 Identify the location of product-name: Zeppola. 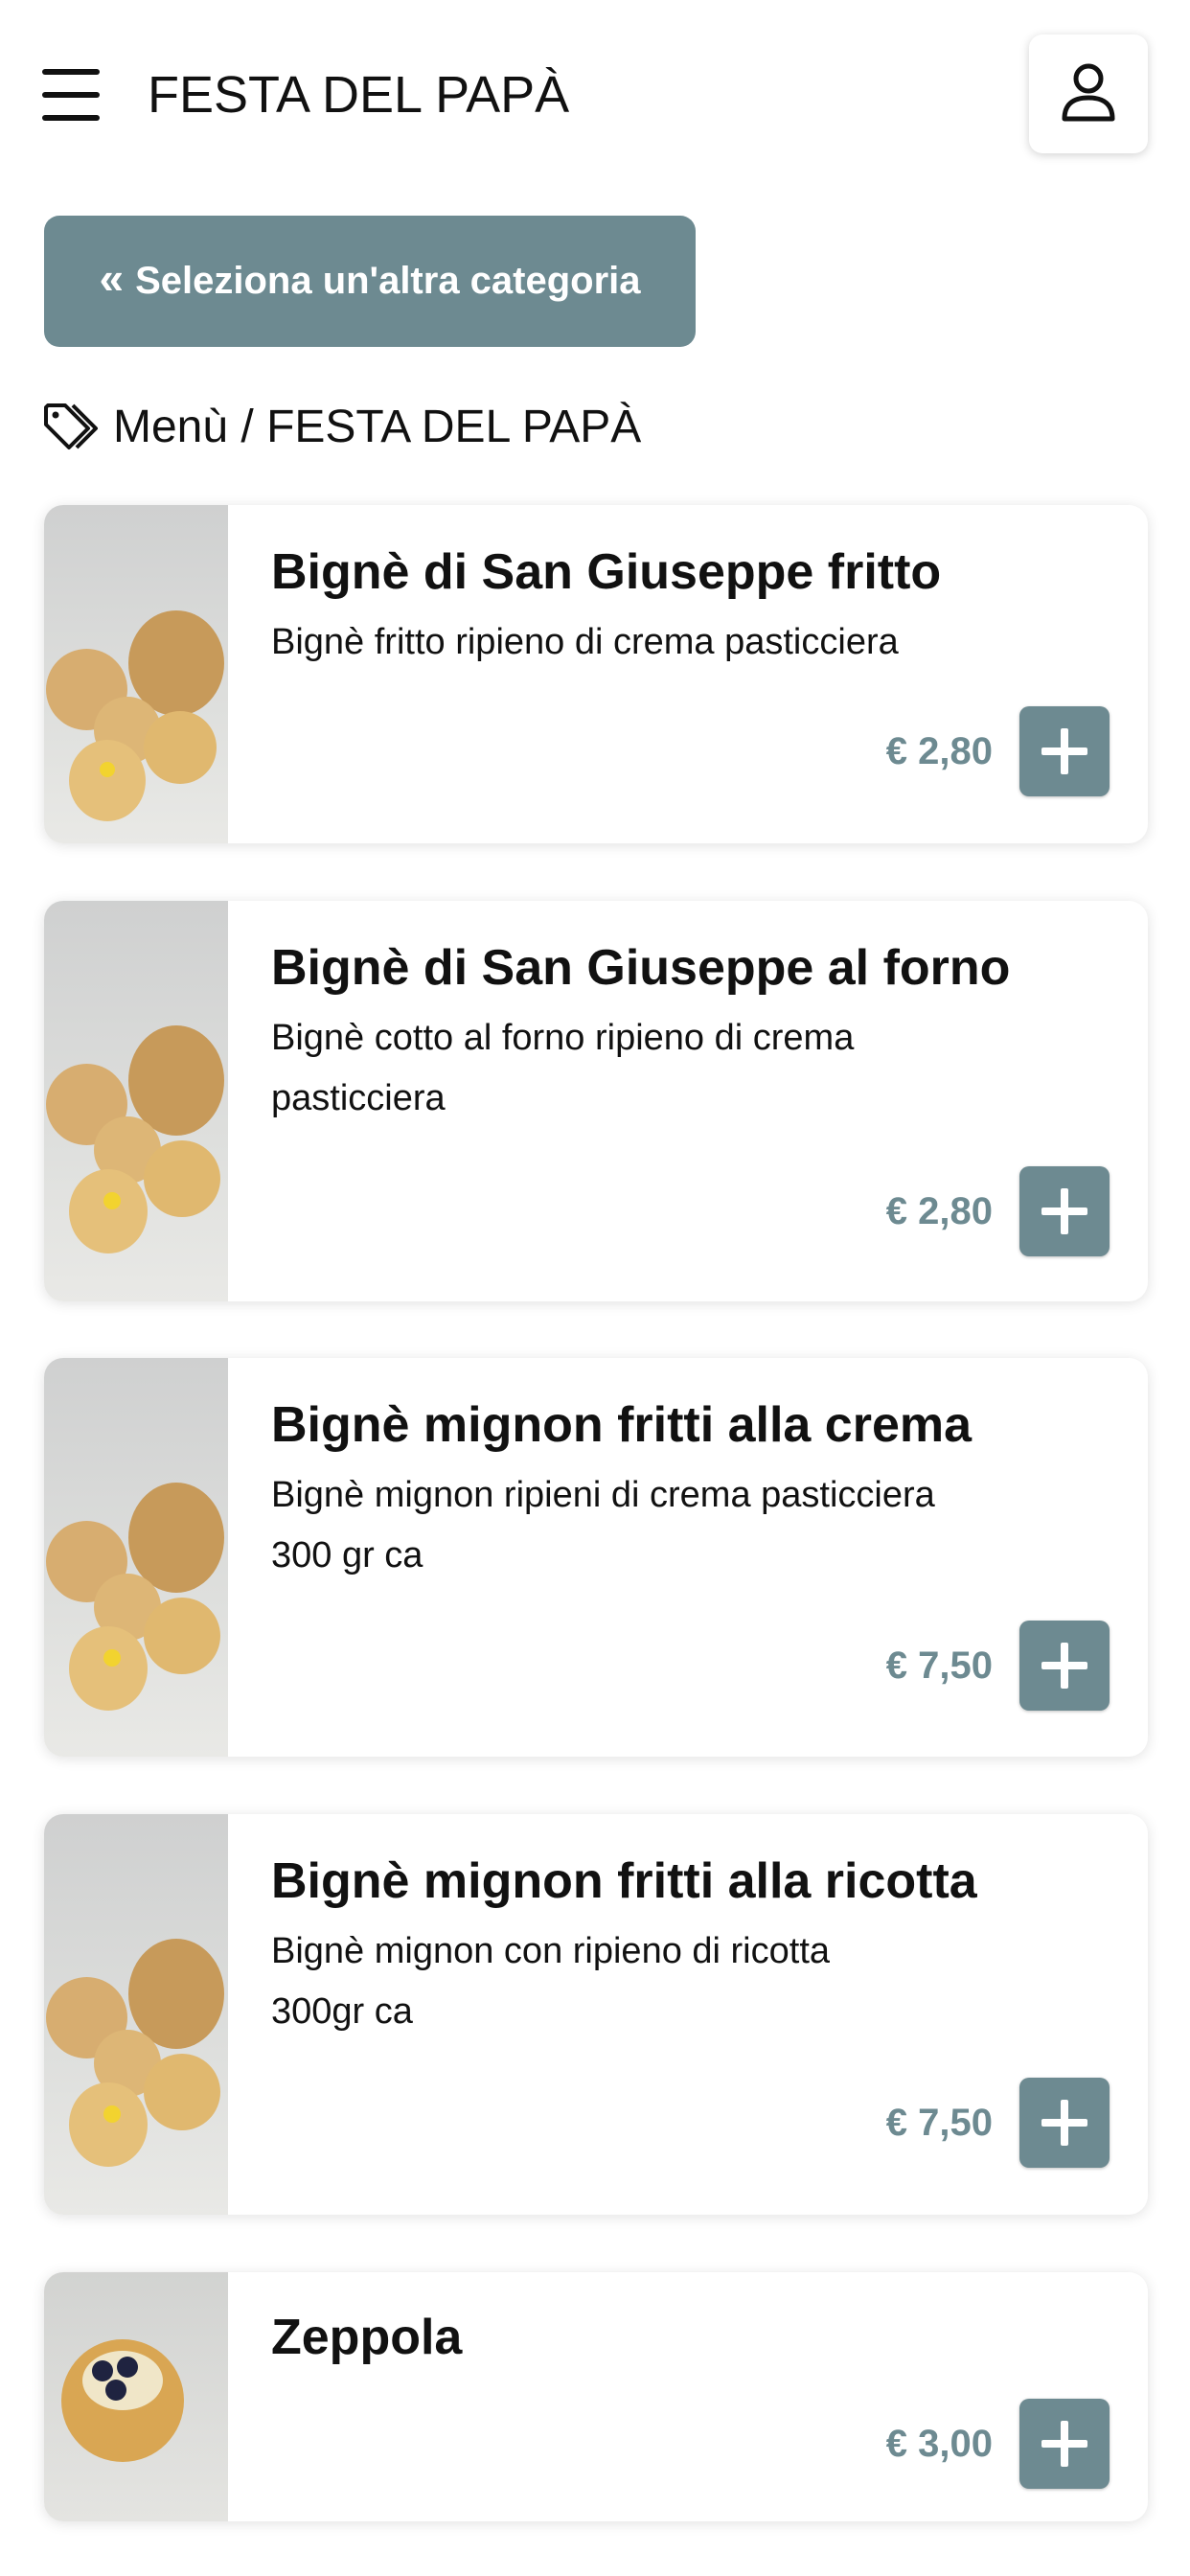
(367, 2337).